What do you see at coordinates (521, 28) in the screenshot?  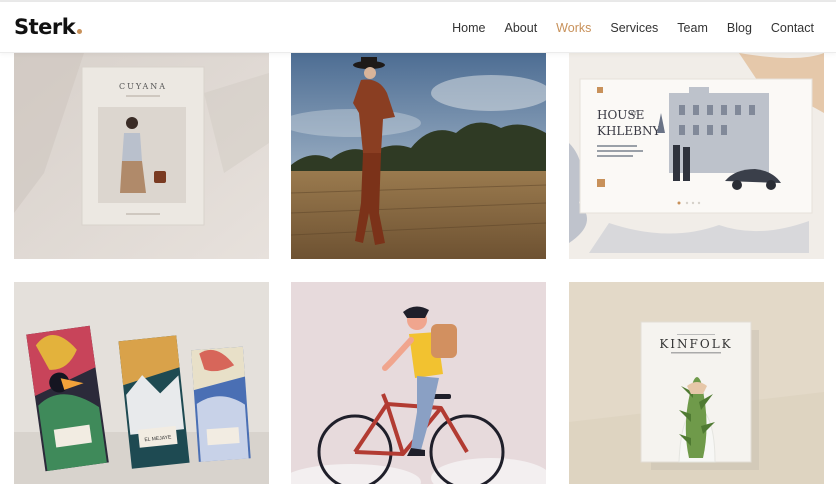 I see `nav-about: About` at bounding box center [521, 28].